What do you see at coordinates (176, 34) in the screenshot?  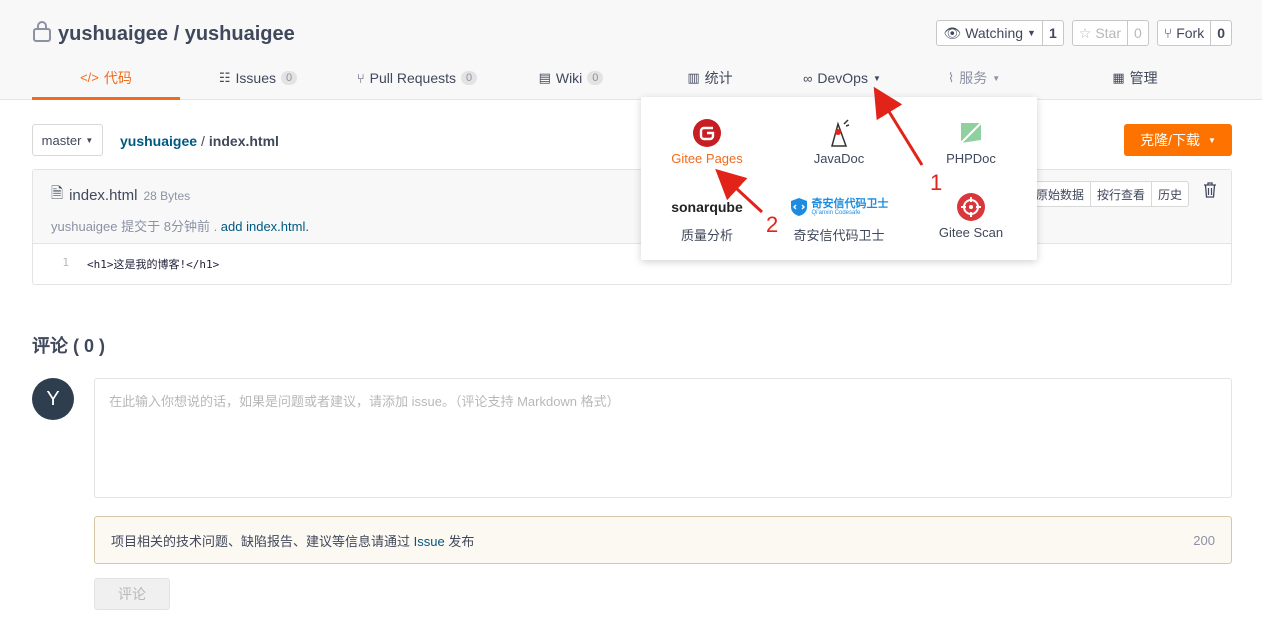 I see `repo-title-text: yushuaigee / yushuaigee` at bounding box center [176, 34].